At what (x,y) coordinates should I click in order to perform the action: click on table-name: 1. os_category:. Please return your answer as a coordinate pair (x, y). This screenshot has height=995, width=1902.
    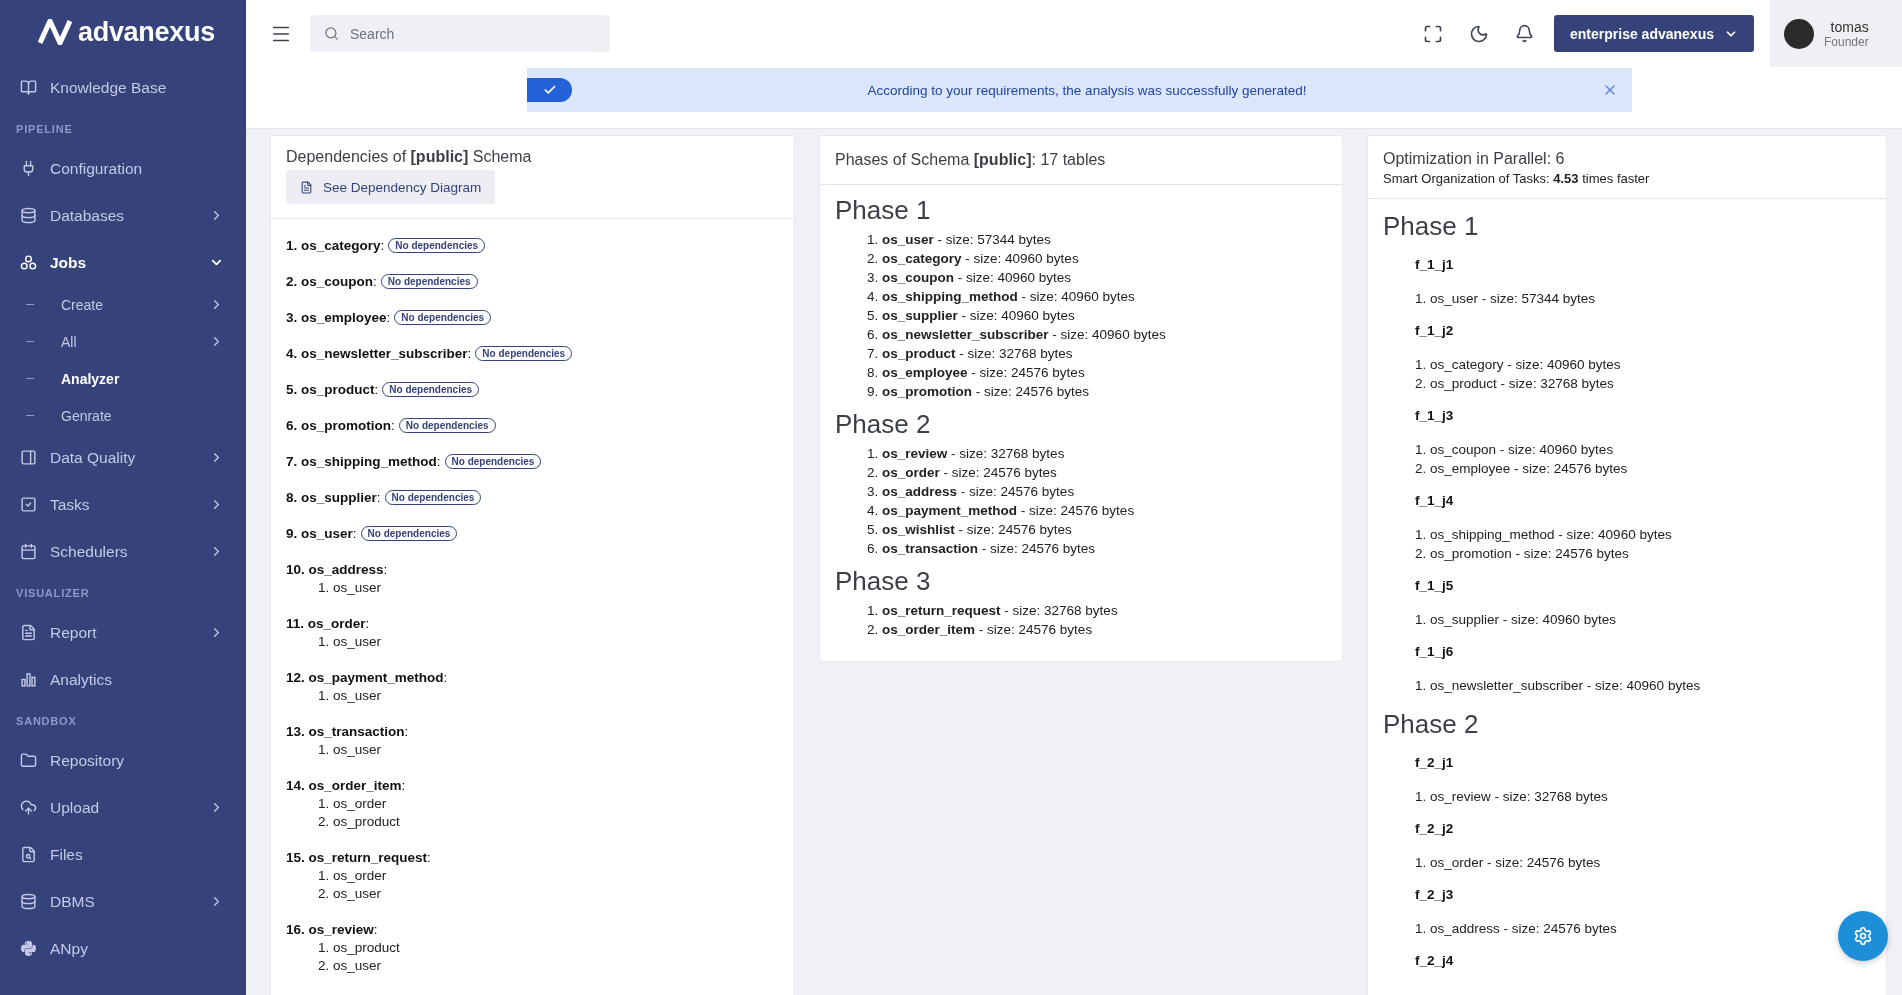
    Looking at the image, I should click on (335, 245).